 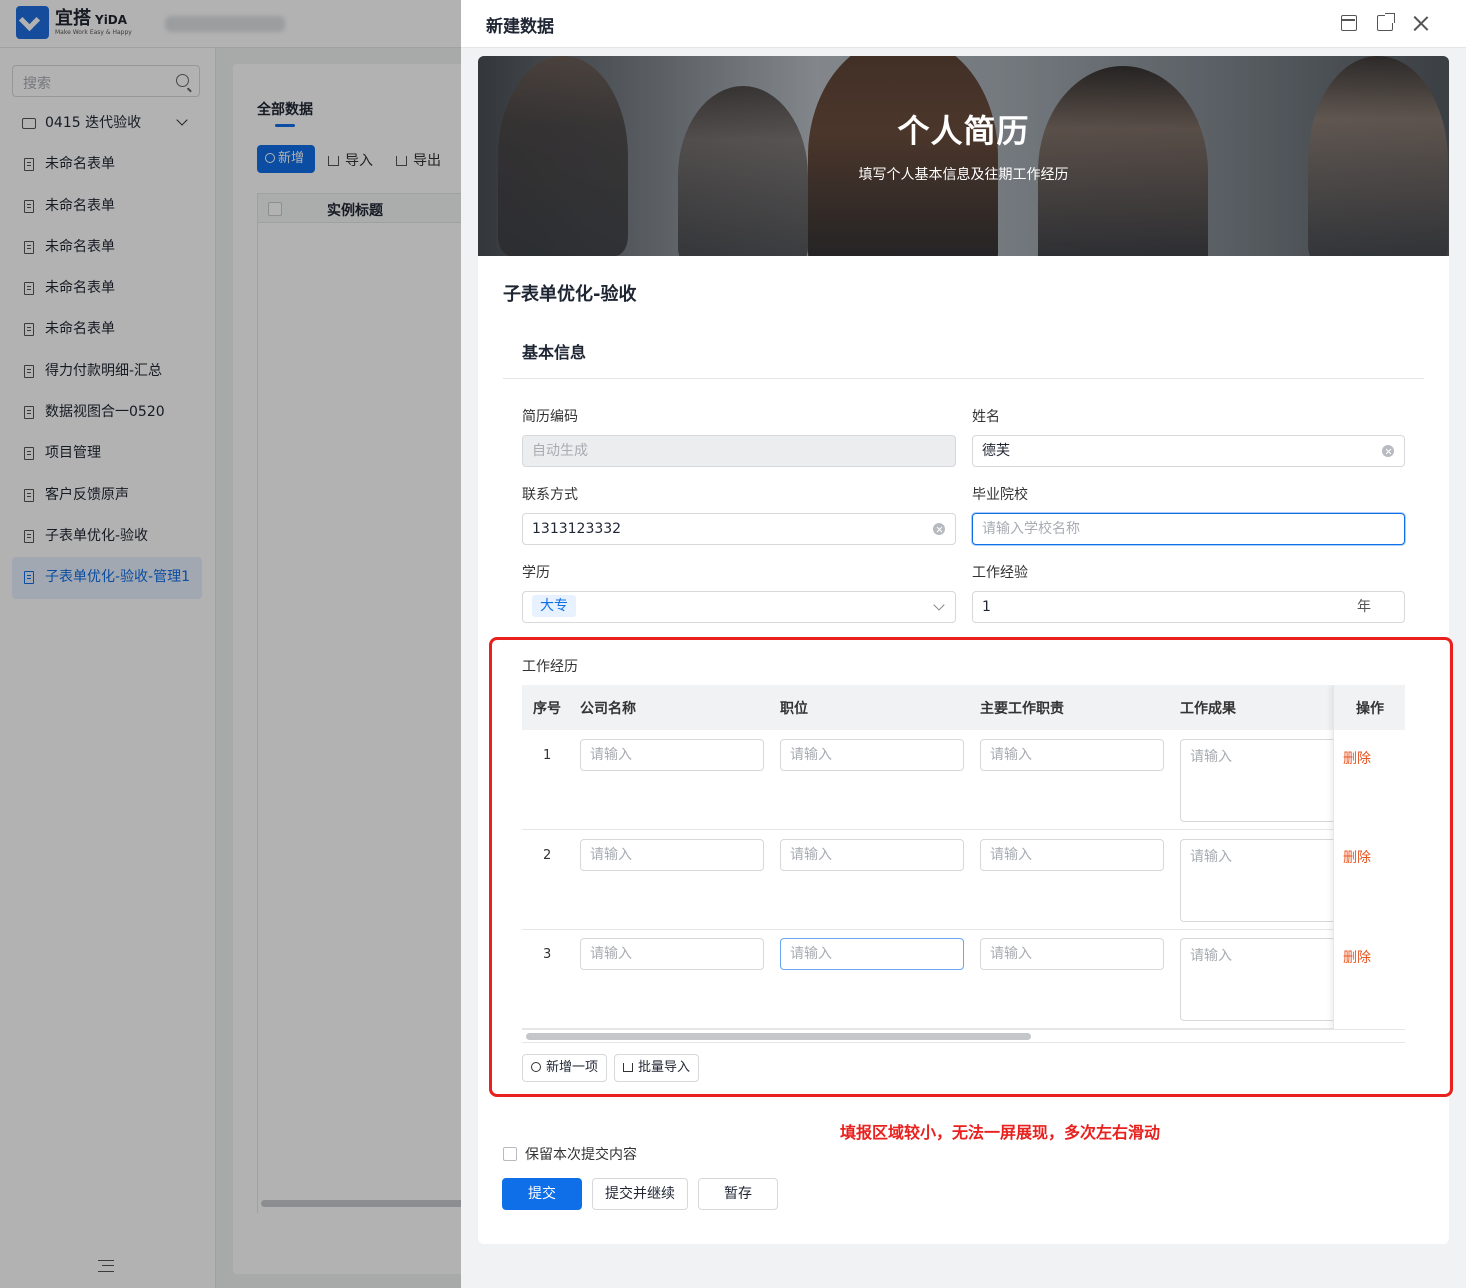 What do you see at coordinates (640, 1194) in the screenshot?
I see `submit-continue-button: 提交并继续` at bounding box center [640, 1194].